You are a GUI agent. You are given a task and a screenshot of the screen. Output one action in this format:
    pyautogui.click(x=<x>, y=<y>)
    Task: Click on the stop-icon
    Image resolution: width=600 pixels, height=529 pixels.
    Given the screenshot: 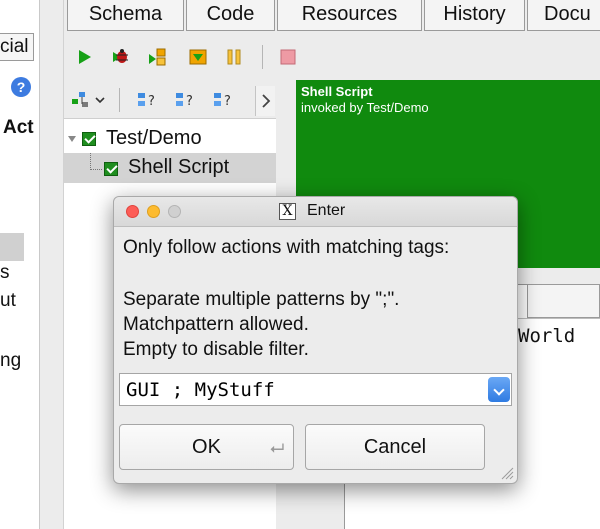 What is the action you would take?
    pyautogui.click(x=288, y=57)
    